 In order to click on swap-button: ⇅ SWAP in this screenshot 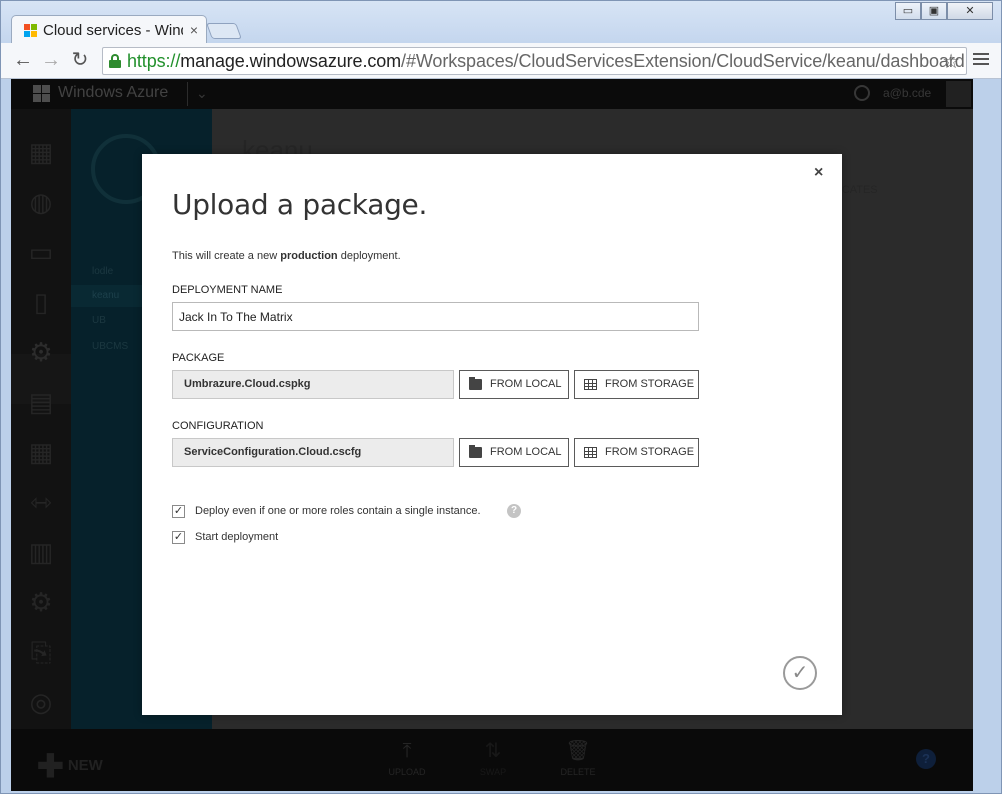, I will do `click(493, 758)`.